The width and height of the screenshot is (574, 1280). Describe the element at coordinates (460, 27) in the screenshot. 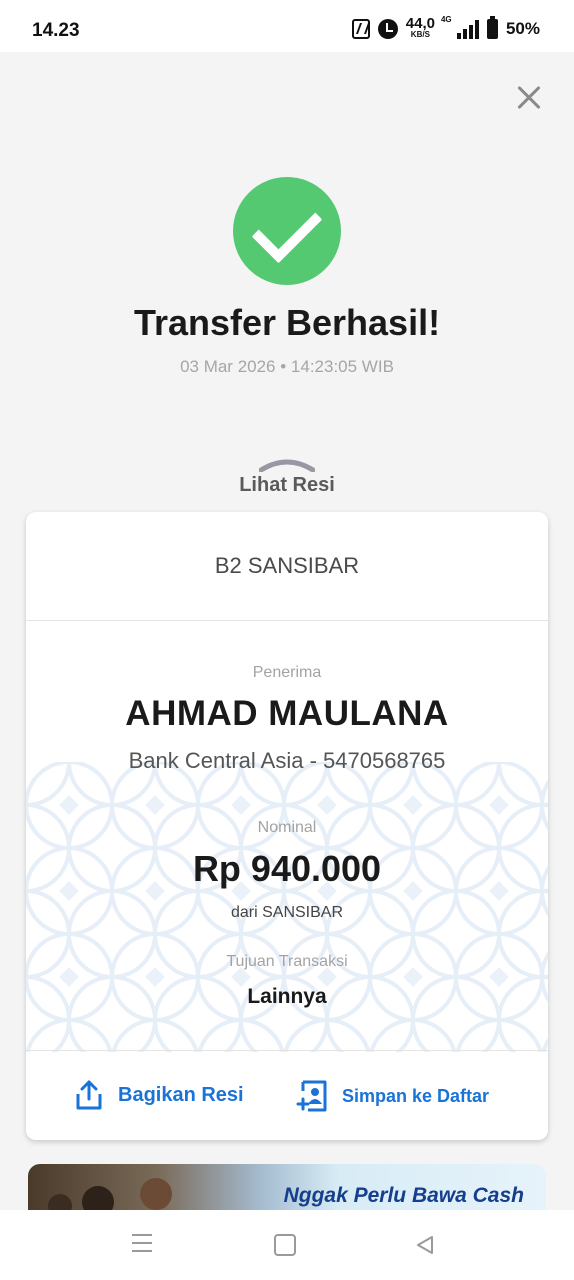

I see `signal-icon: 4G` at that location.